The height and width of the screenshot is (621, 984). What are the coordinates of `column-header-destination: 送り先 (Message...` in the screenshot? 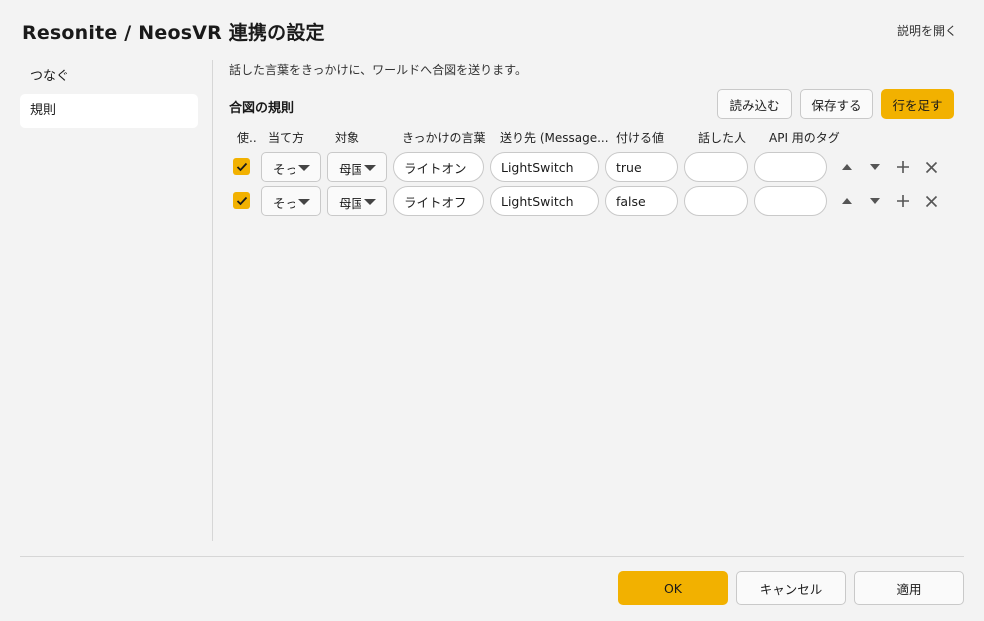 It's located at (554, 138).